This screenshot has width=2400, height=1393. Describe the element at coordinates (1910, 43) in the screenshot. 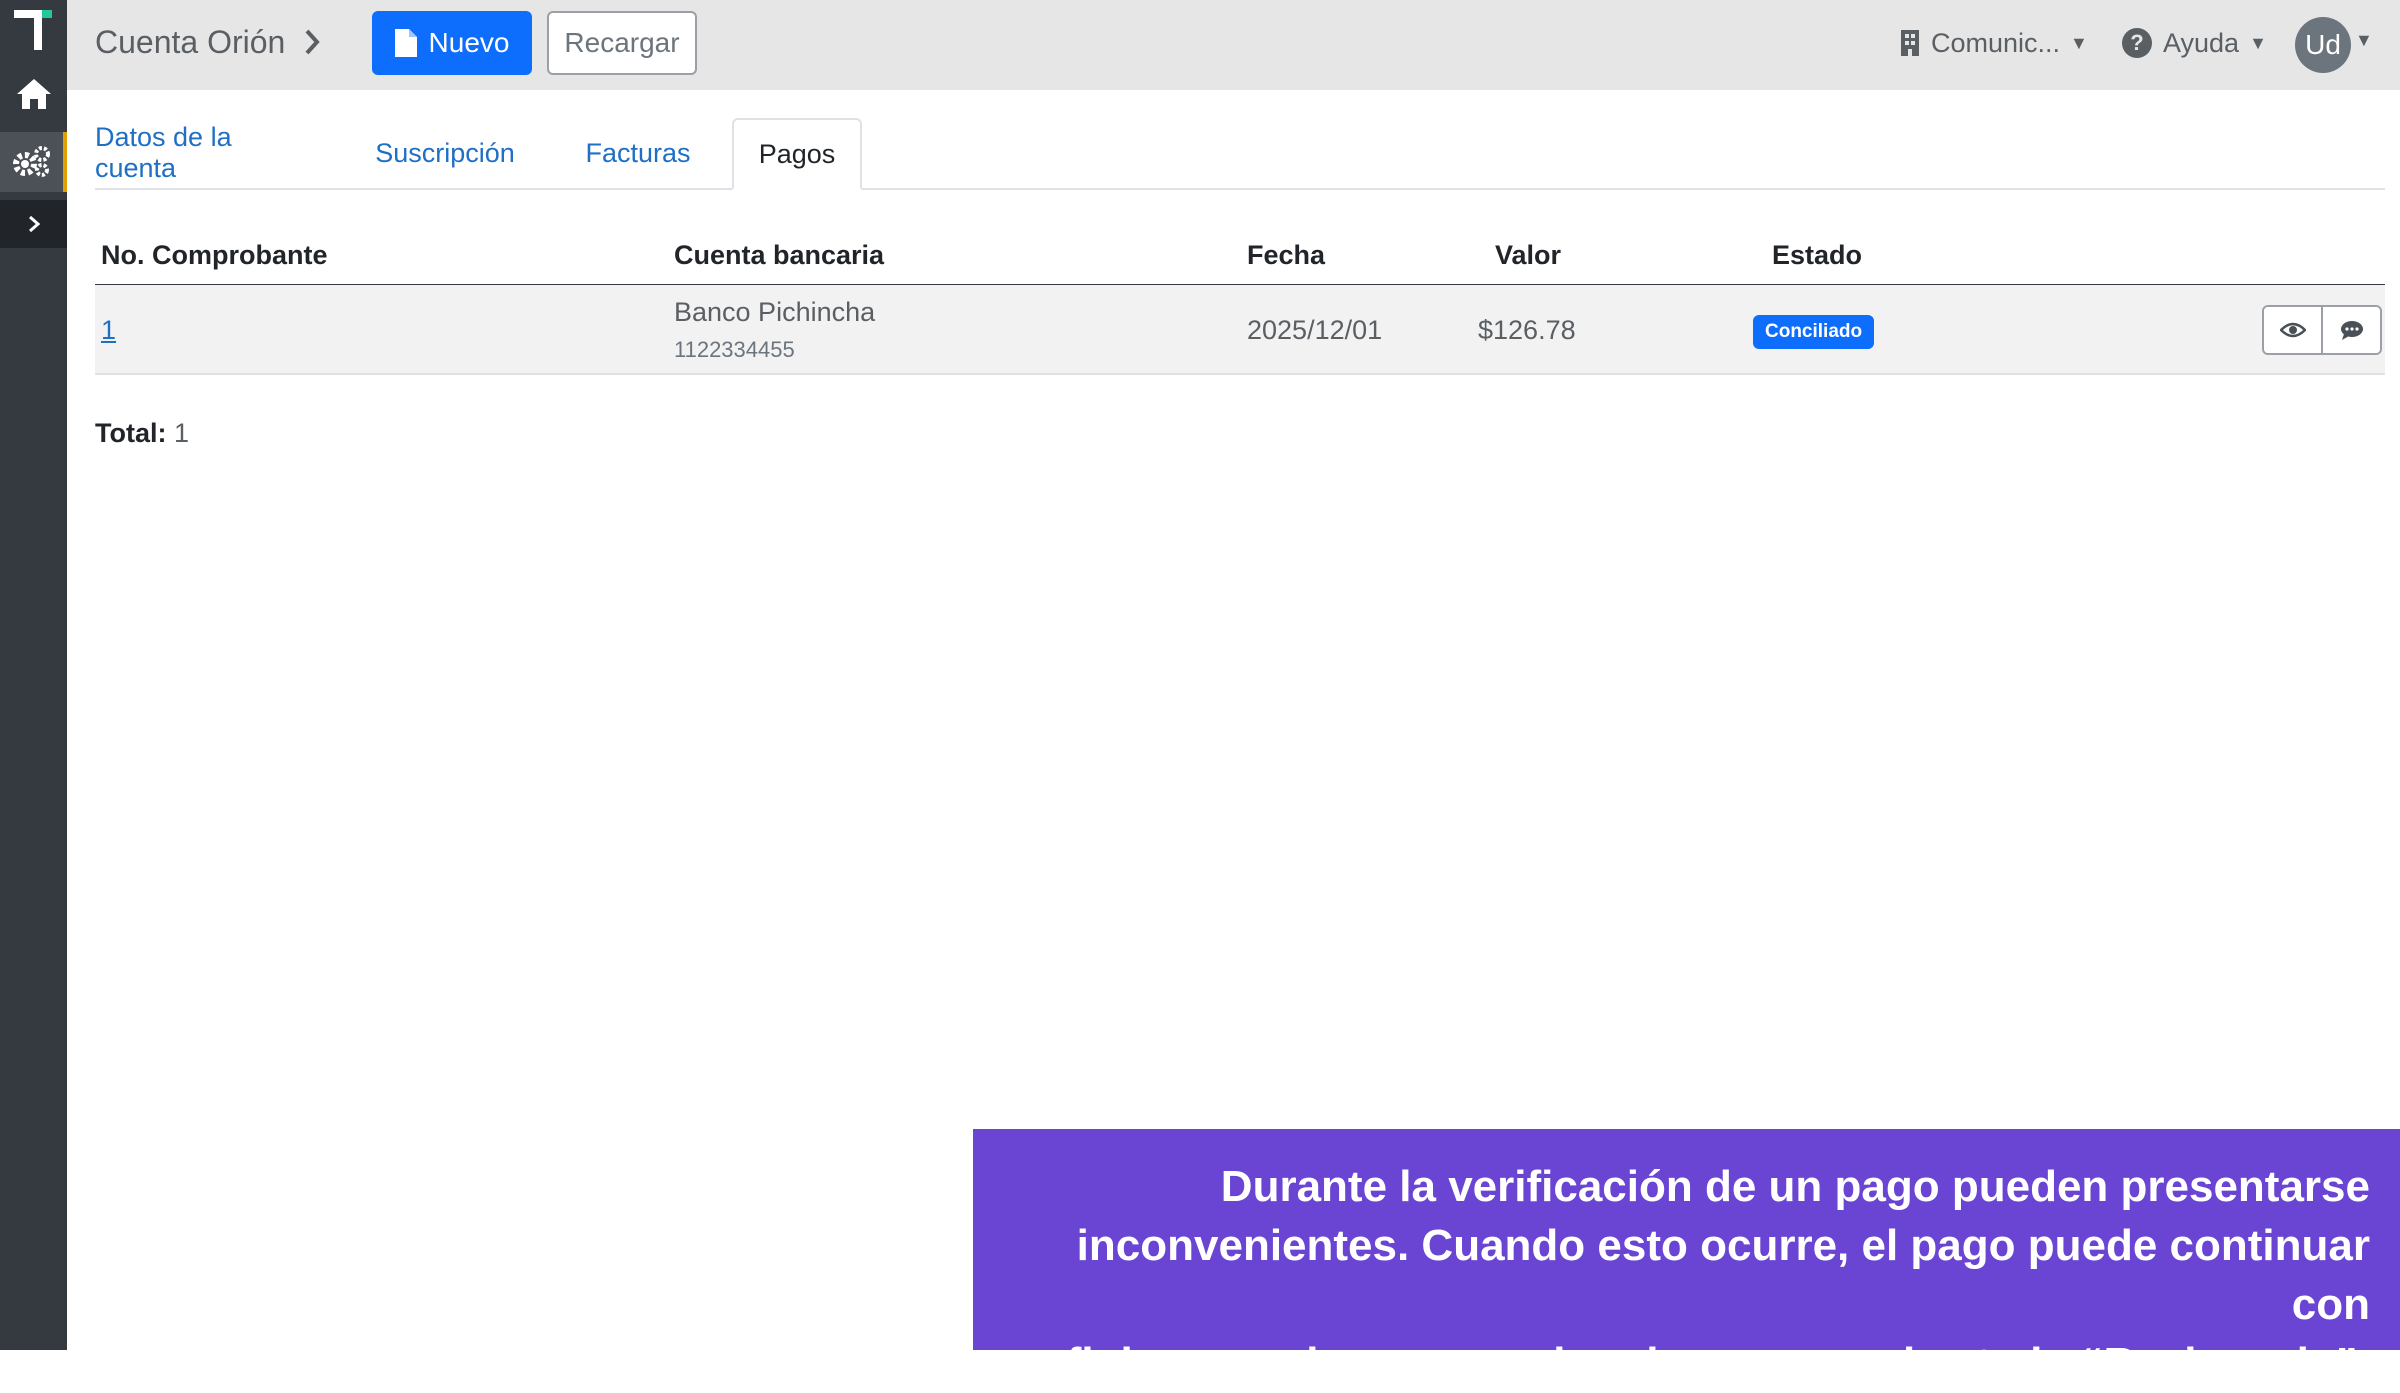

I see `building-icon` at that location.